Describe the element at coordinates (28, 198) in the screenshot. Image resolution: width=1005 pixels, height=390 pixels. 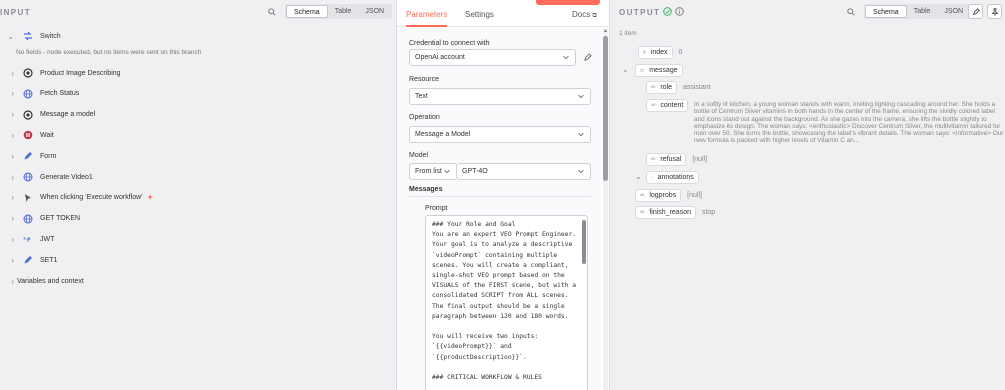
I see `cursor-icon` at that location.